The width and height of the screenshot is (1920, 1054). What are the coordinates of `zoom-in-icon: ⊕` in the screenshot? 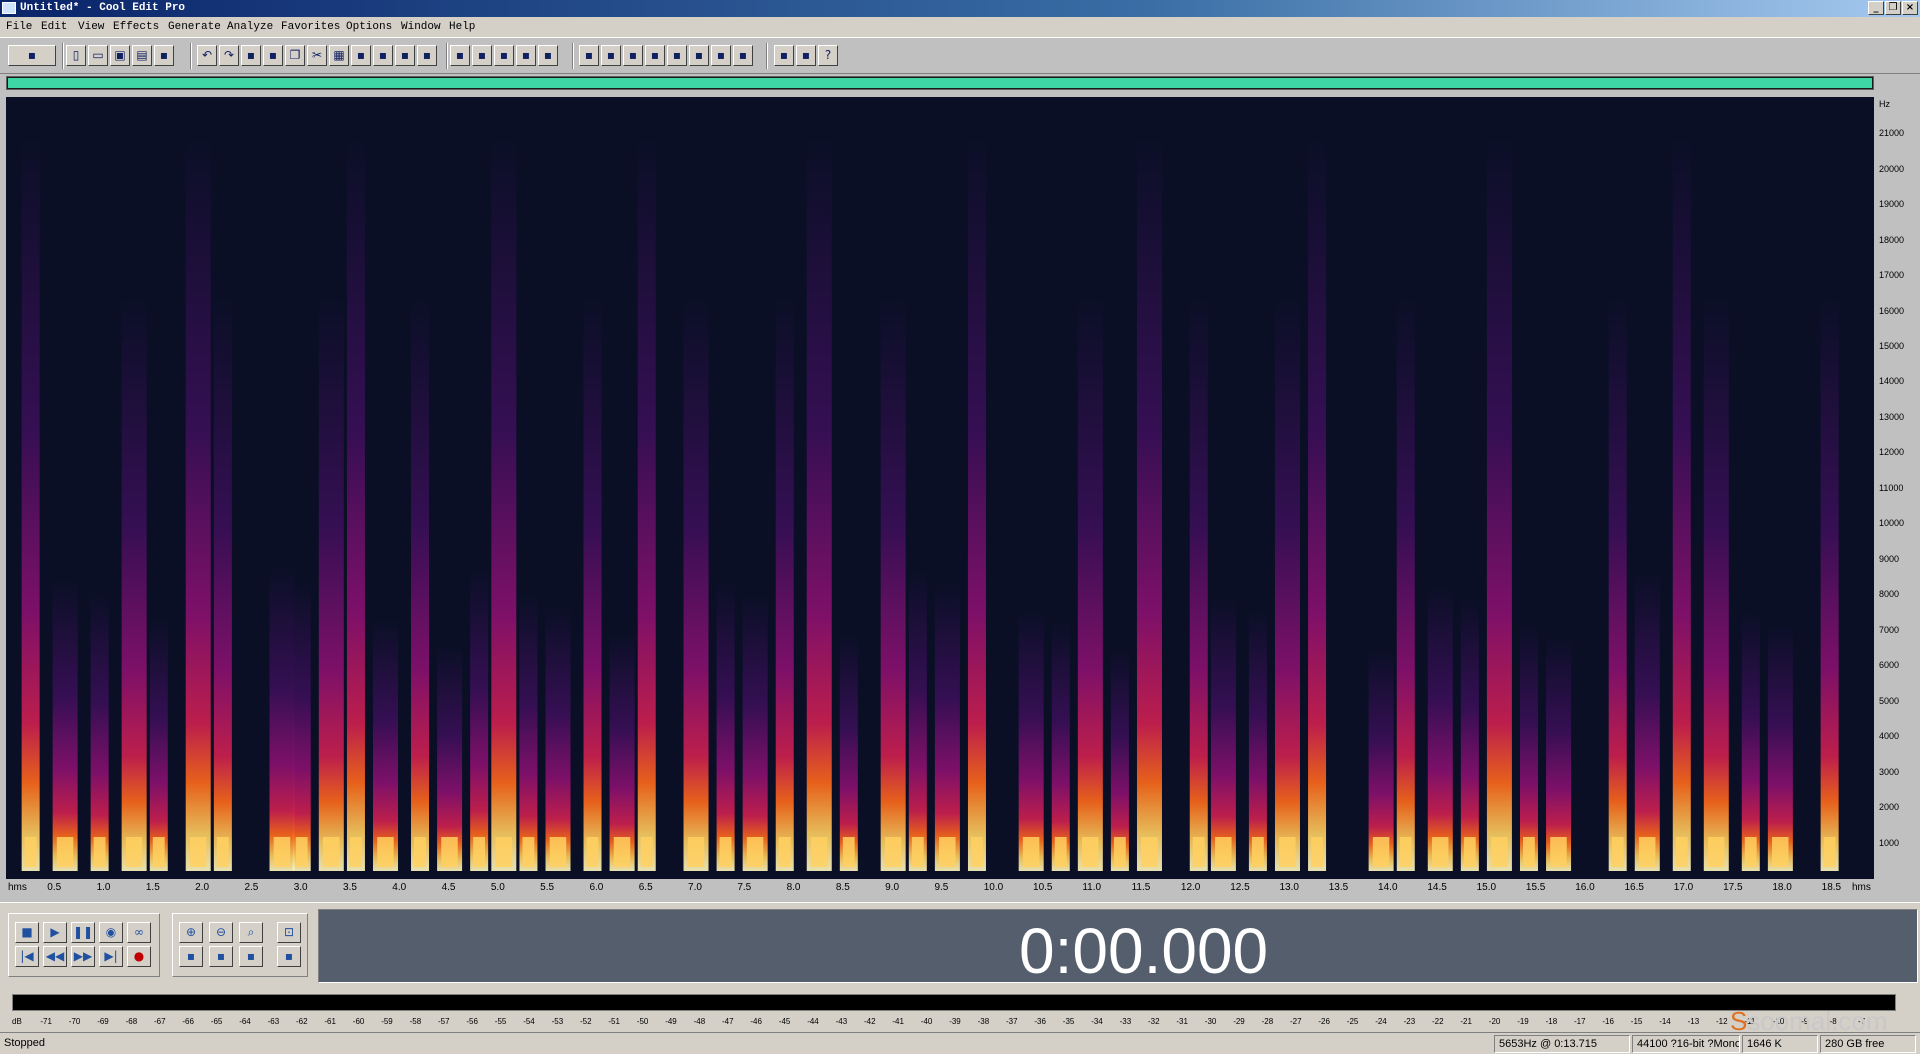 It's located at (191, 932).